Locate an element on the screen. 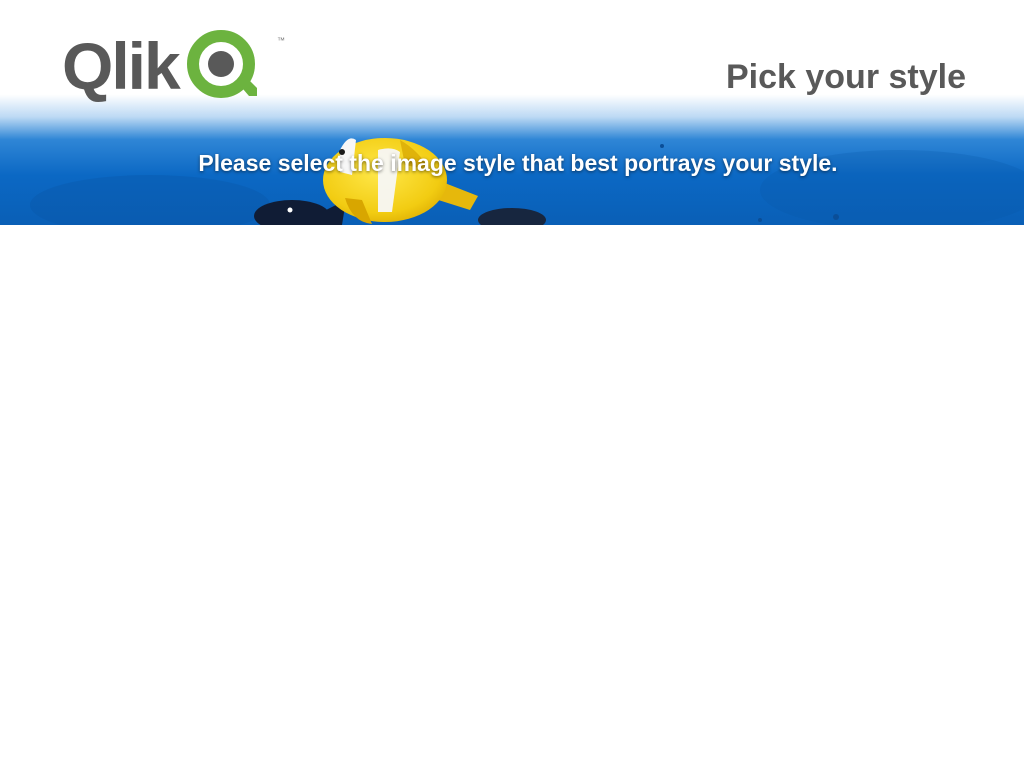 The image size is (1024, 768). trademark-symbol: ™ is located at coordinates (281, 40).